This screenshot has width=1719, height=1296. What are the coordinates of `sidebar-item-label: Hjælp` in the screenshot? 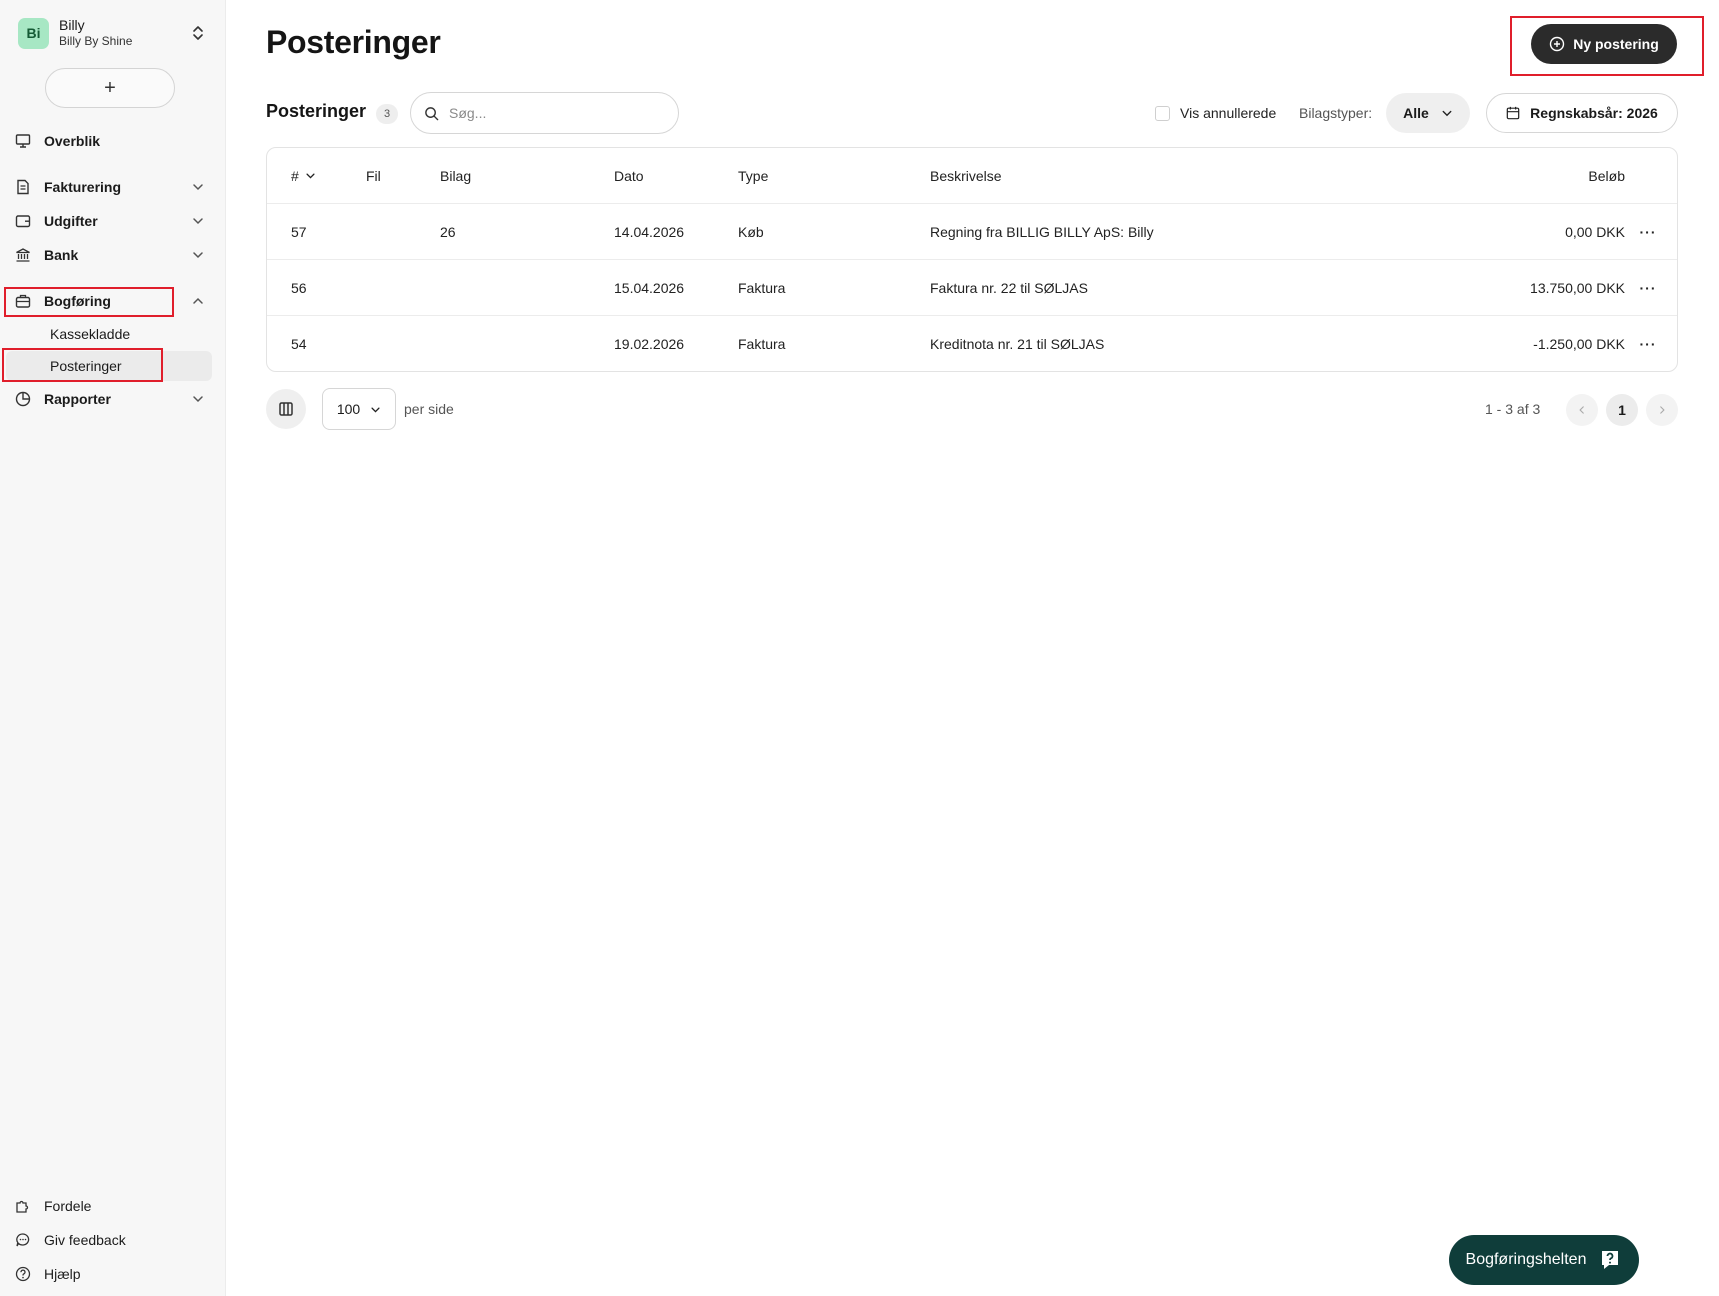 It's located at (62, 1274).